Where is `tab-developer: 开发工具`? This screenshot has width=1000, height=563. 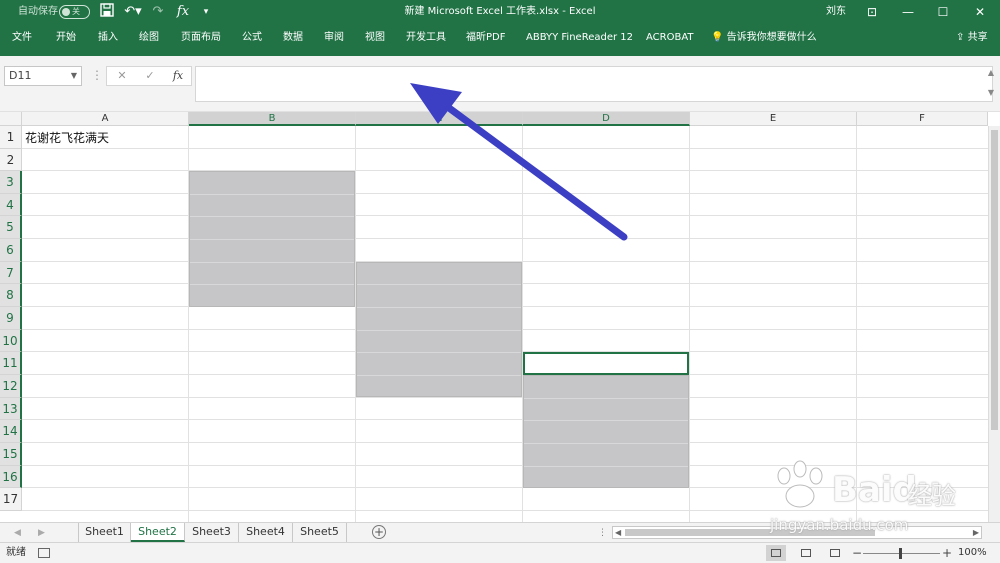 tab-developer: 开发工具 is located at coordinates (426, 38).